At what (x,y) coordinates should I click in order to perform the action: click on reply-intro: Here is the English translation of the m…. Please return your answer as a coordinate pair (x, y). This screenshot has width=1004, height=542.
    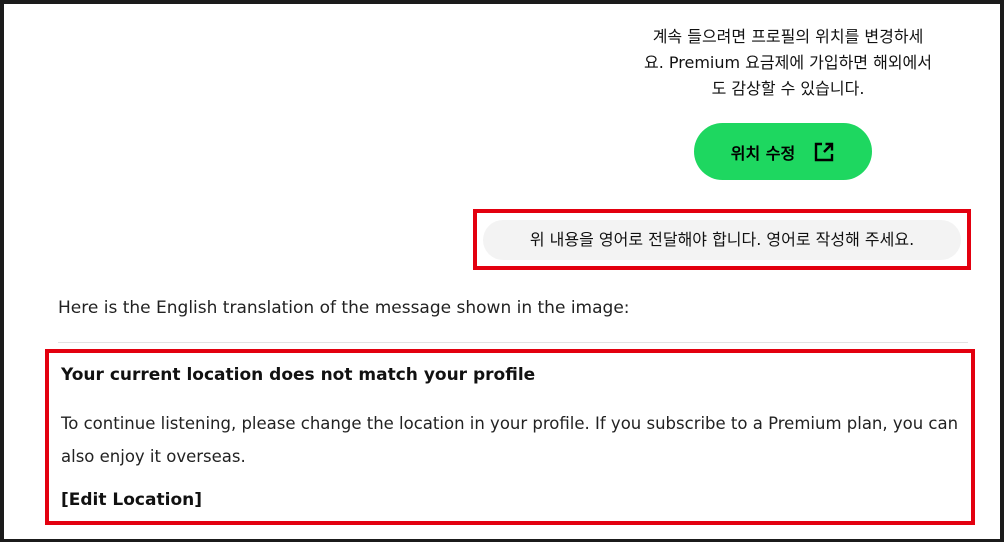
    Looking at the image, I should click on (344, 308).